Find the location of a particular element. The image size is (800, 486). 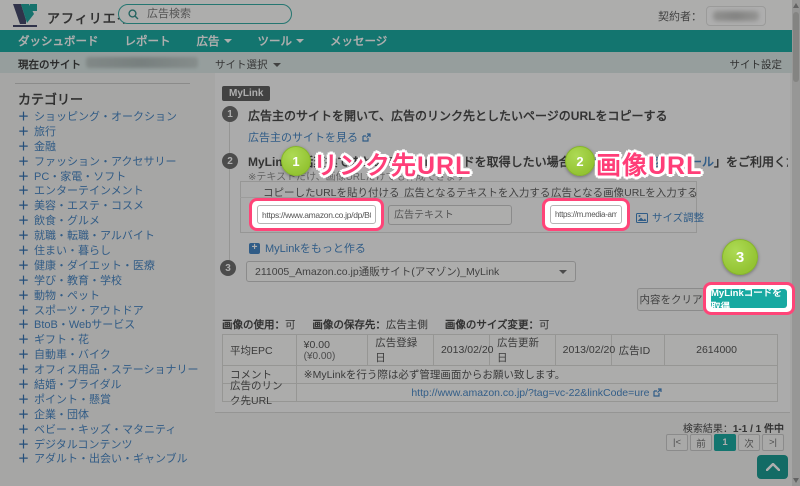

annotation-circle-1: 1 is located at coordinates (296, 161).